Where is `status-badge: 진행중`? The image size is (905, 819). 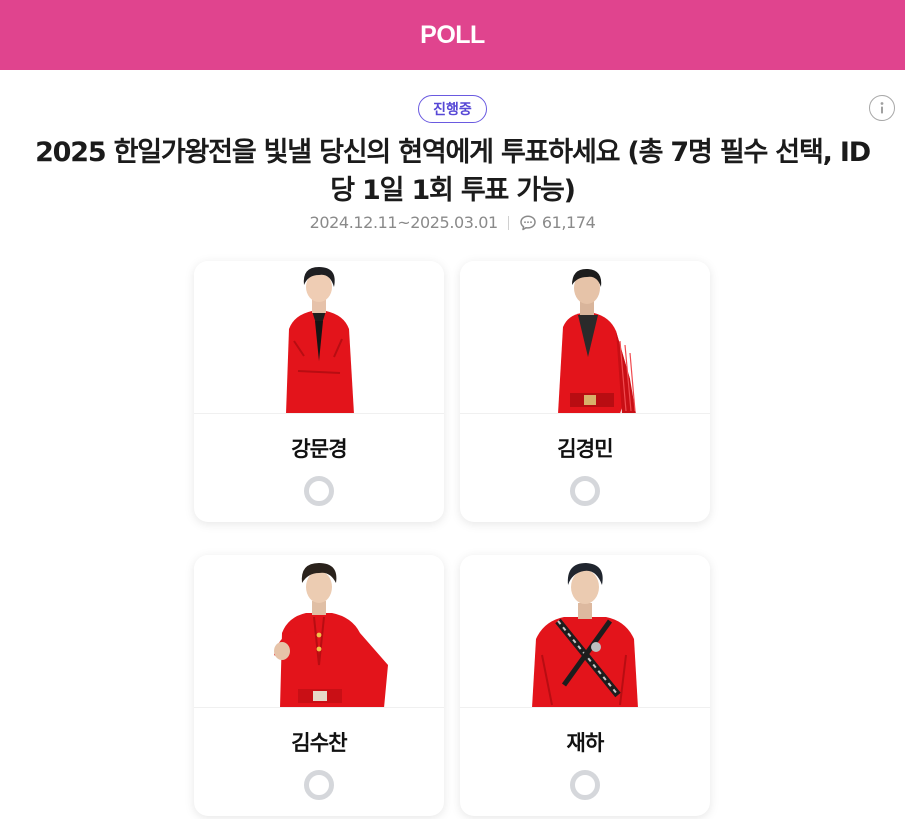 status-badge: 진행중 is located at coordinates (452, 109).